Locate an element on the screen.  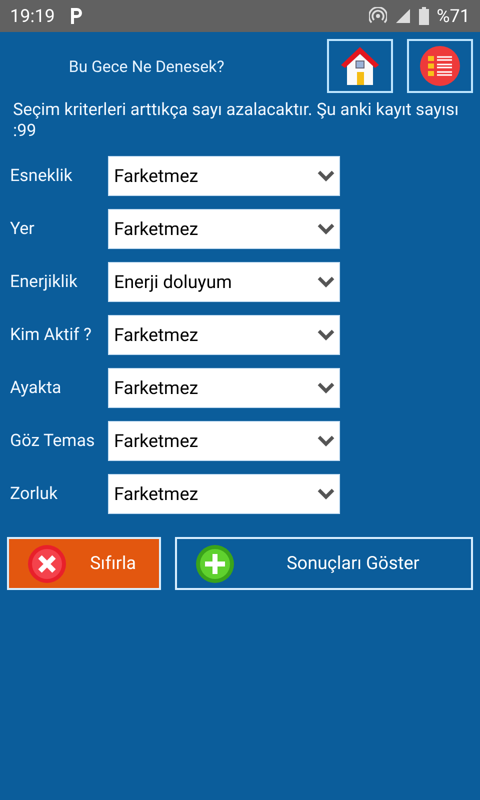
parking-icon is located at coordinates (75, 16).